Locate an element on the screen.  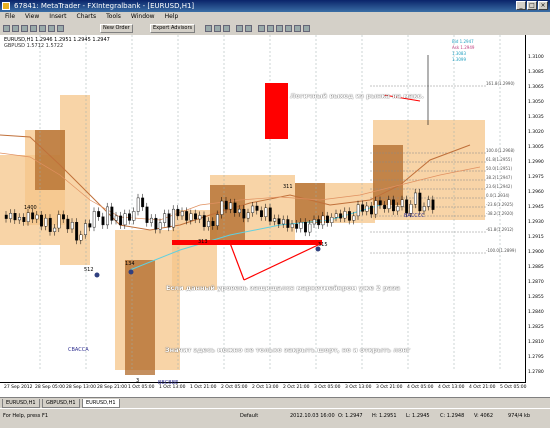
app-icon is located at coordinates (6, 6).